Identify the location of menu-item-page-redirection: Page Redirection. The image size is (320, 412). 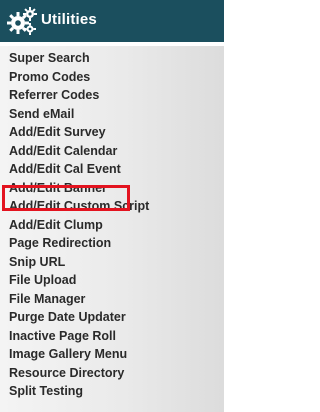
(79, 243).